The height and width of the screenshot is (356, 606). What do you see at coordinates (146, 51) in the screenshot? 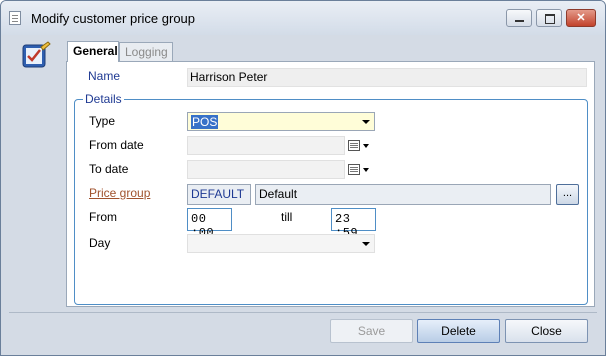
I see `tab-logging: Logging` at bounding box center [146, 51].